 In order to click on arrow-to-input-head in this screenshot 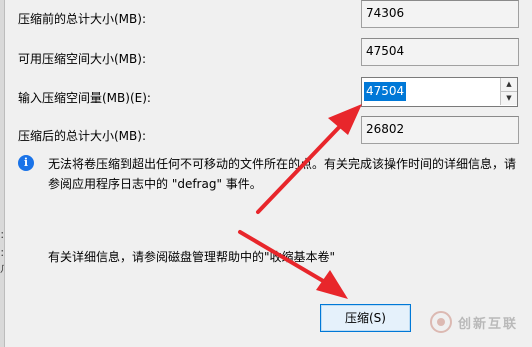, I will do `click(345, 119)`.